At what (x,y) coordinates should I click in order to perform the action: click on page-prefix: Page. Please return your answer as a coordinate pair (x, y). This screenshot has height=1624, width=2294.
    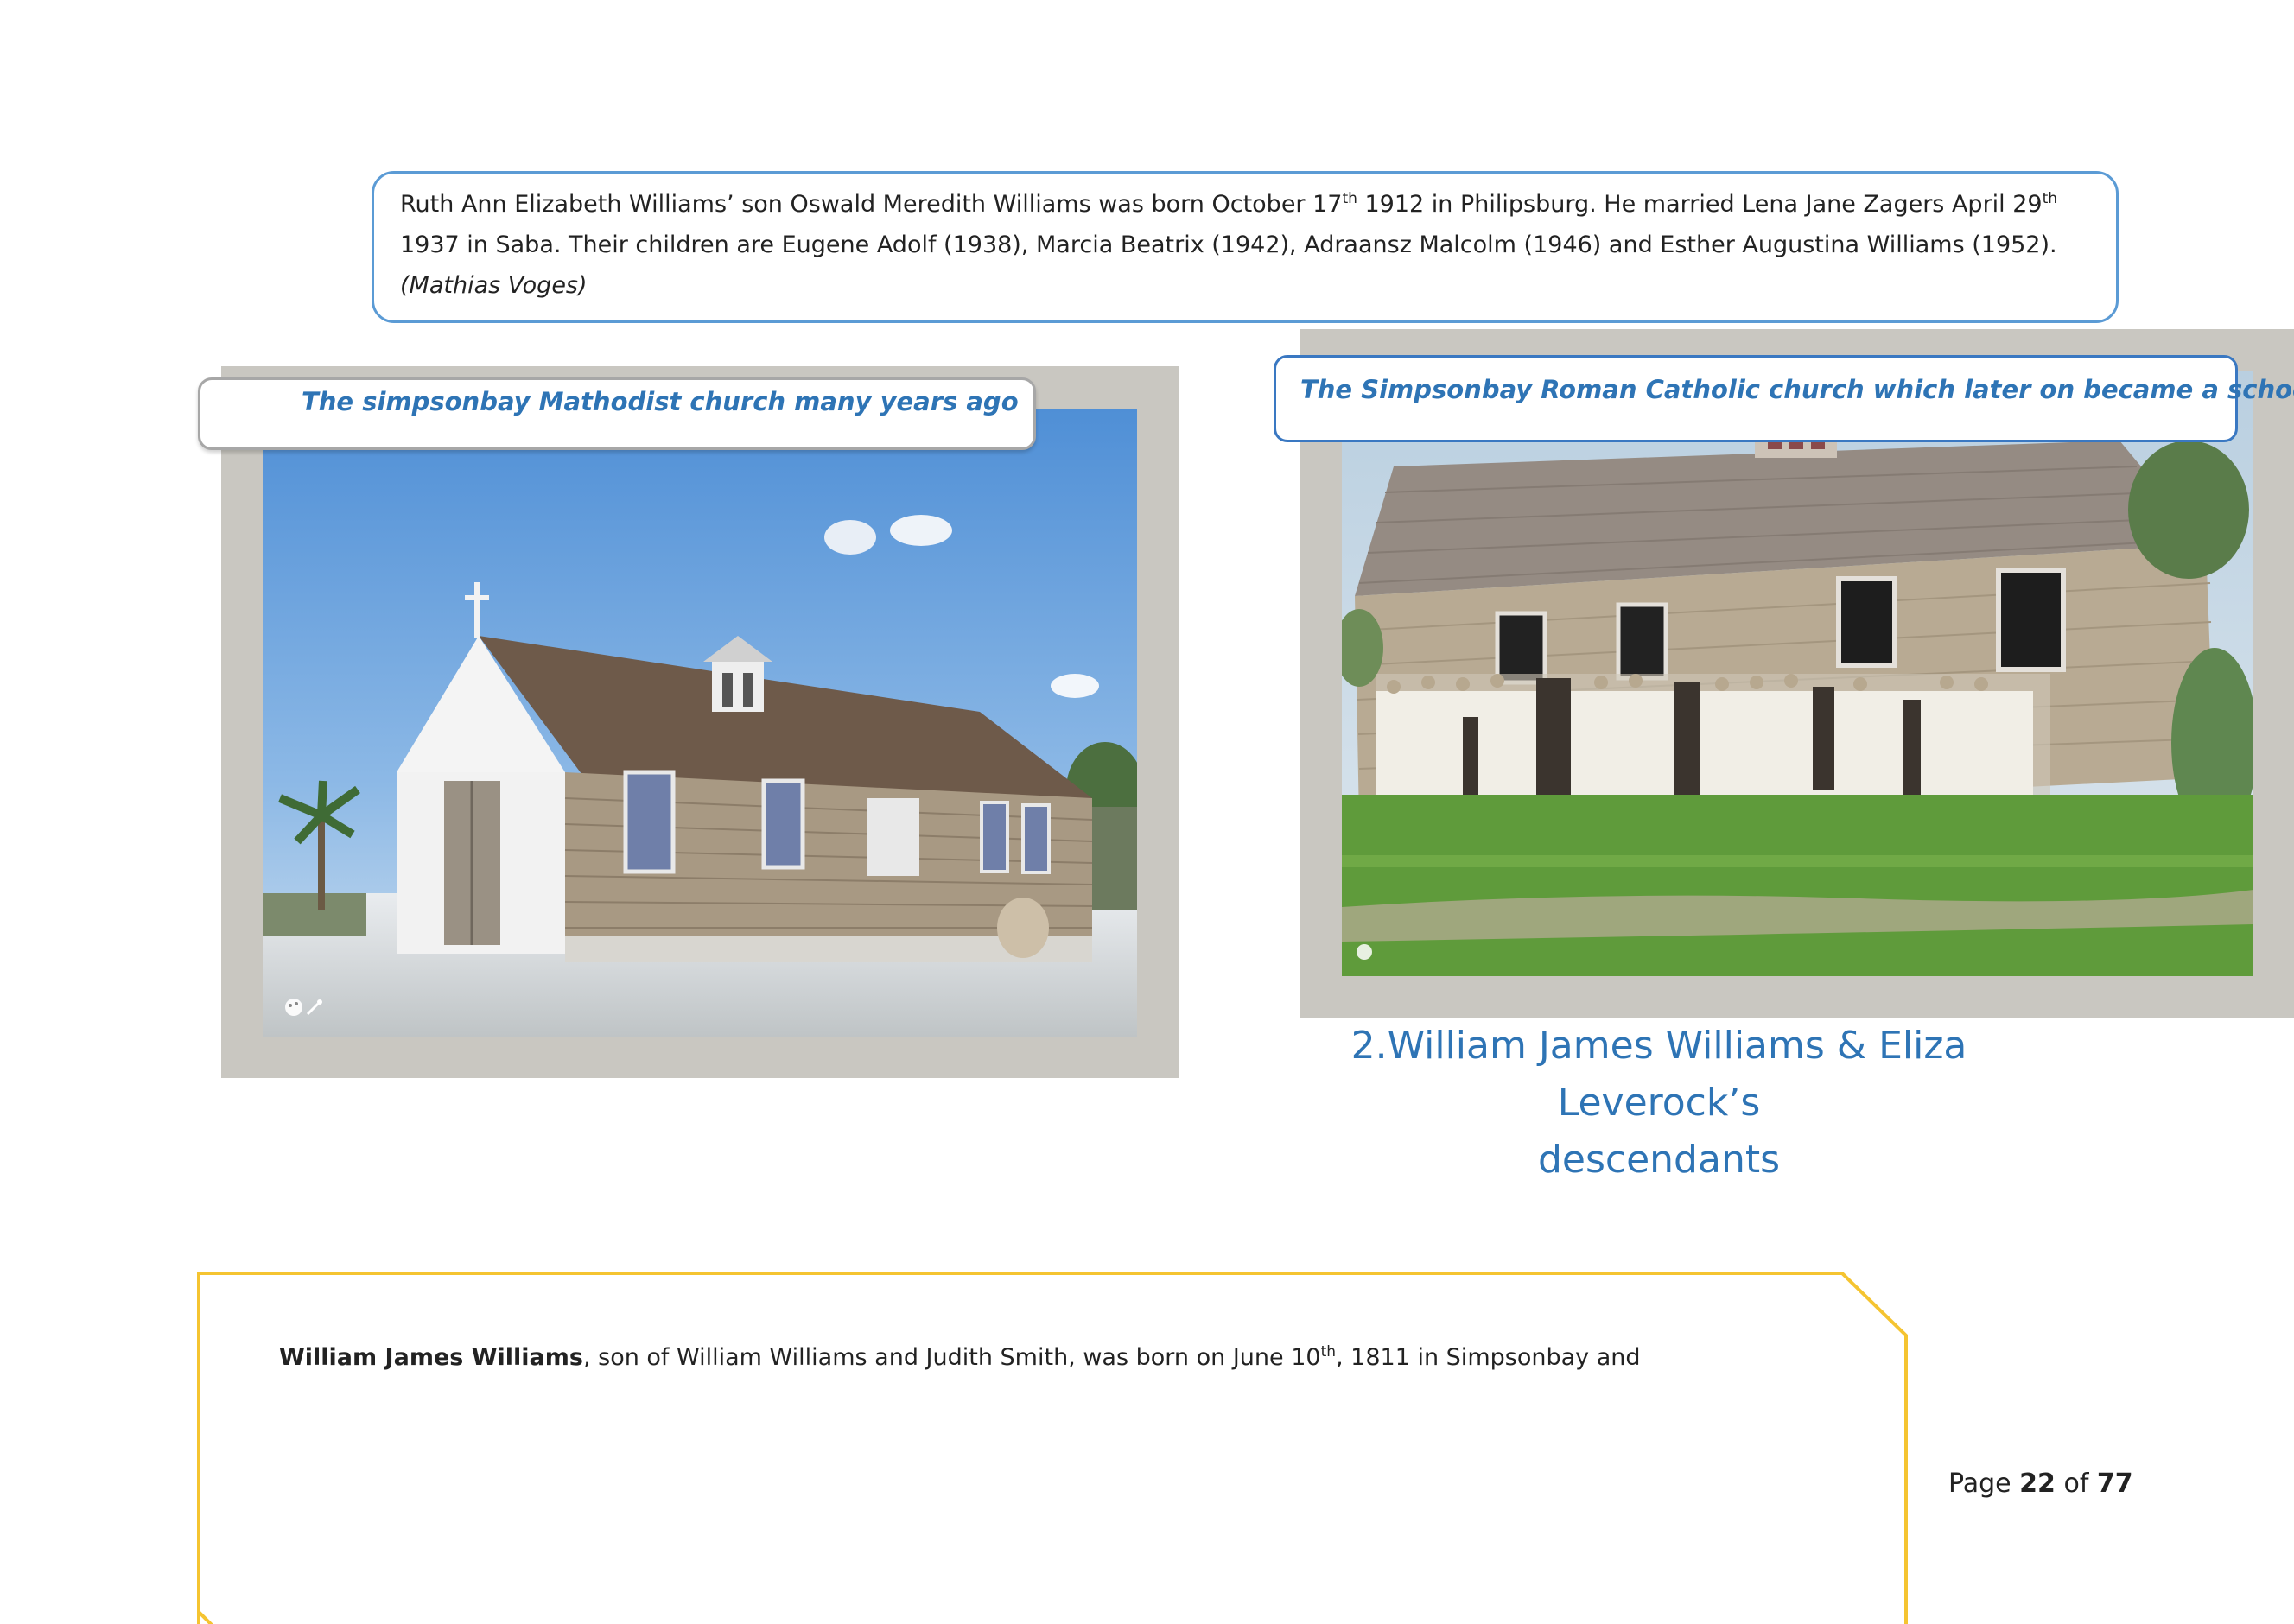
    Looking at the image, I should click on (1984, 1484).